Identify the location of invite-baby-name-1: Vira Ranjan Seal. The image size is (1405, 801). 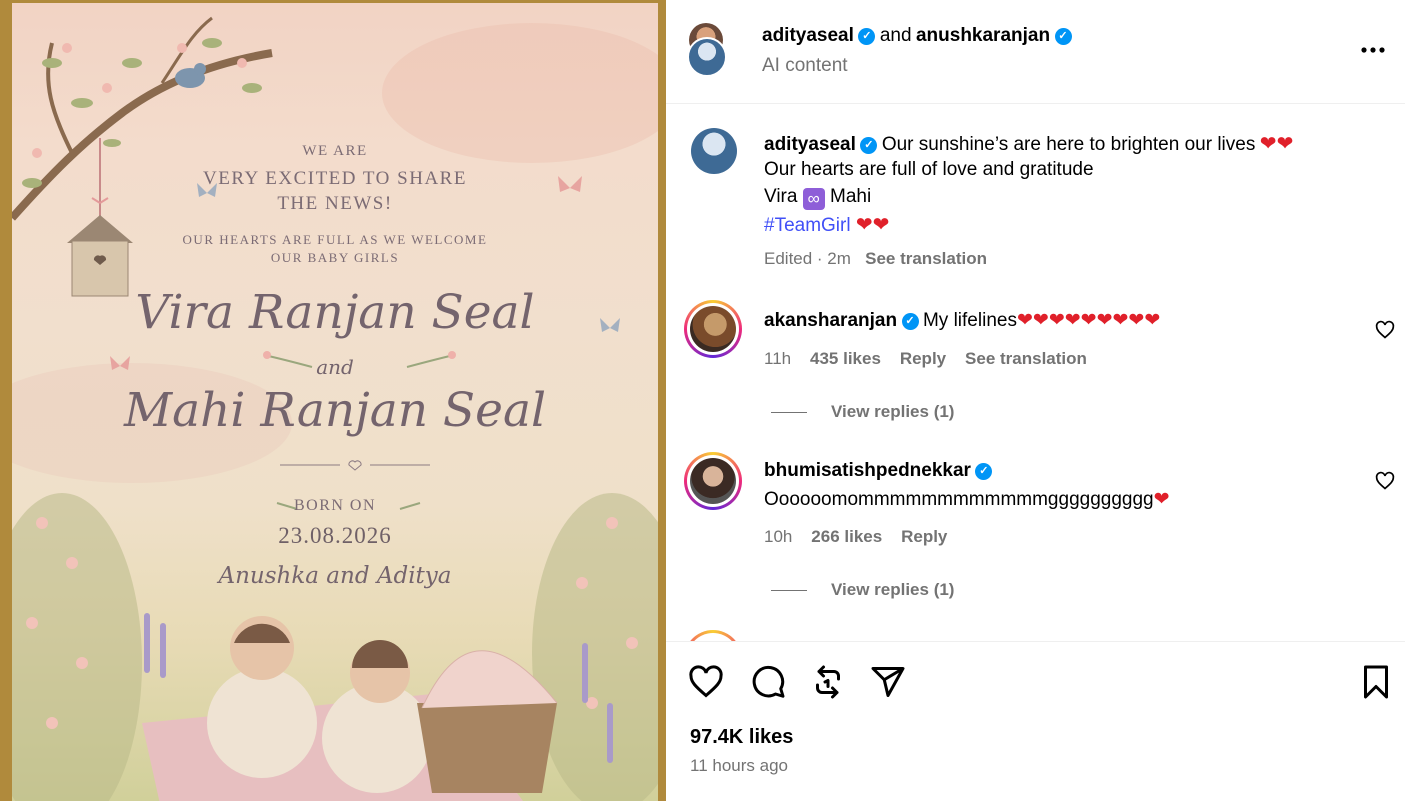
(335, 312).